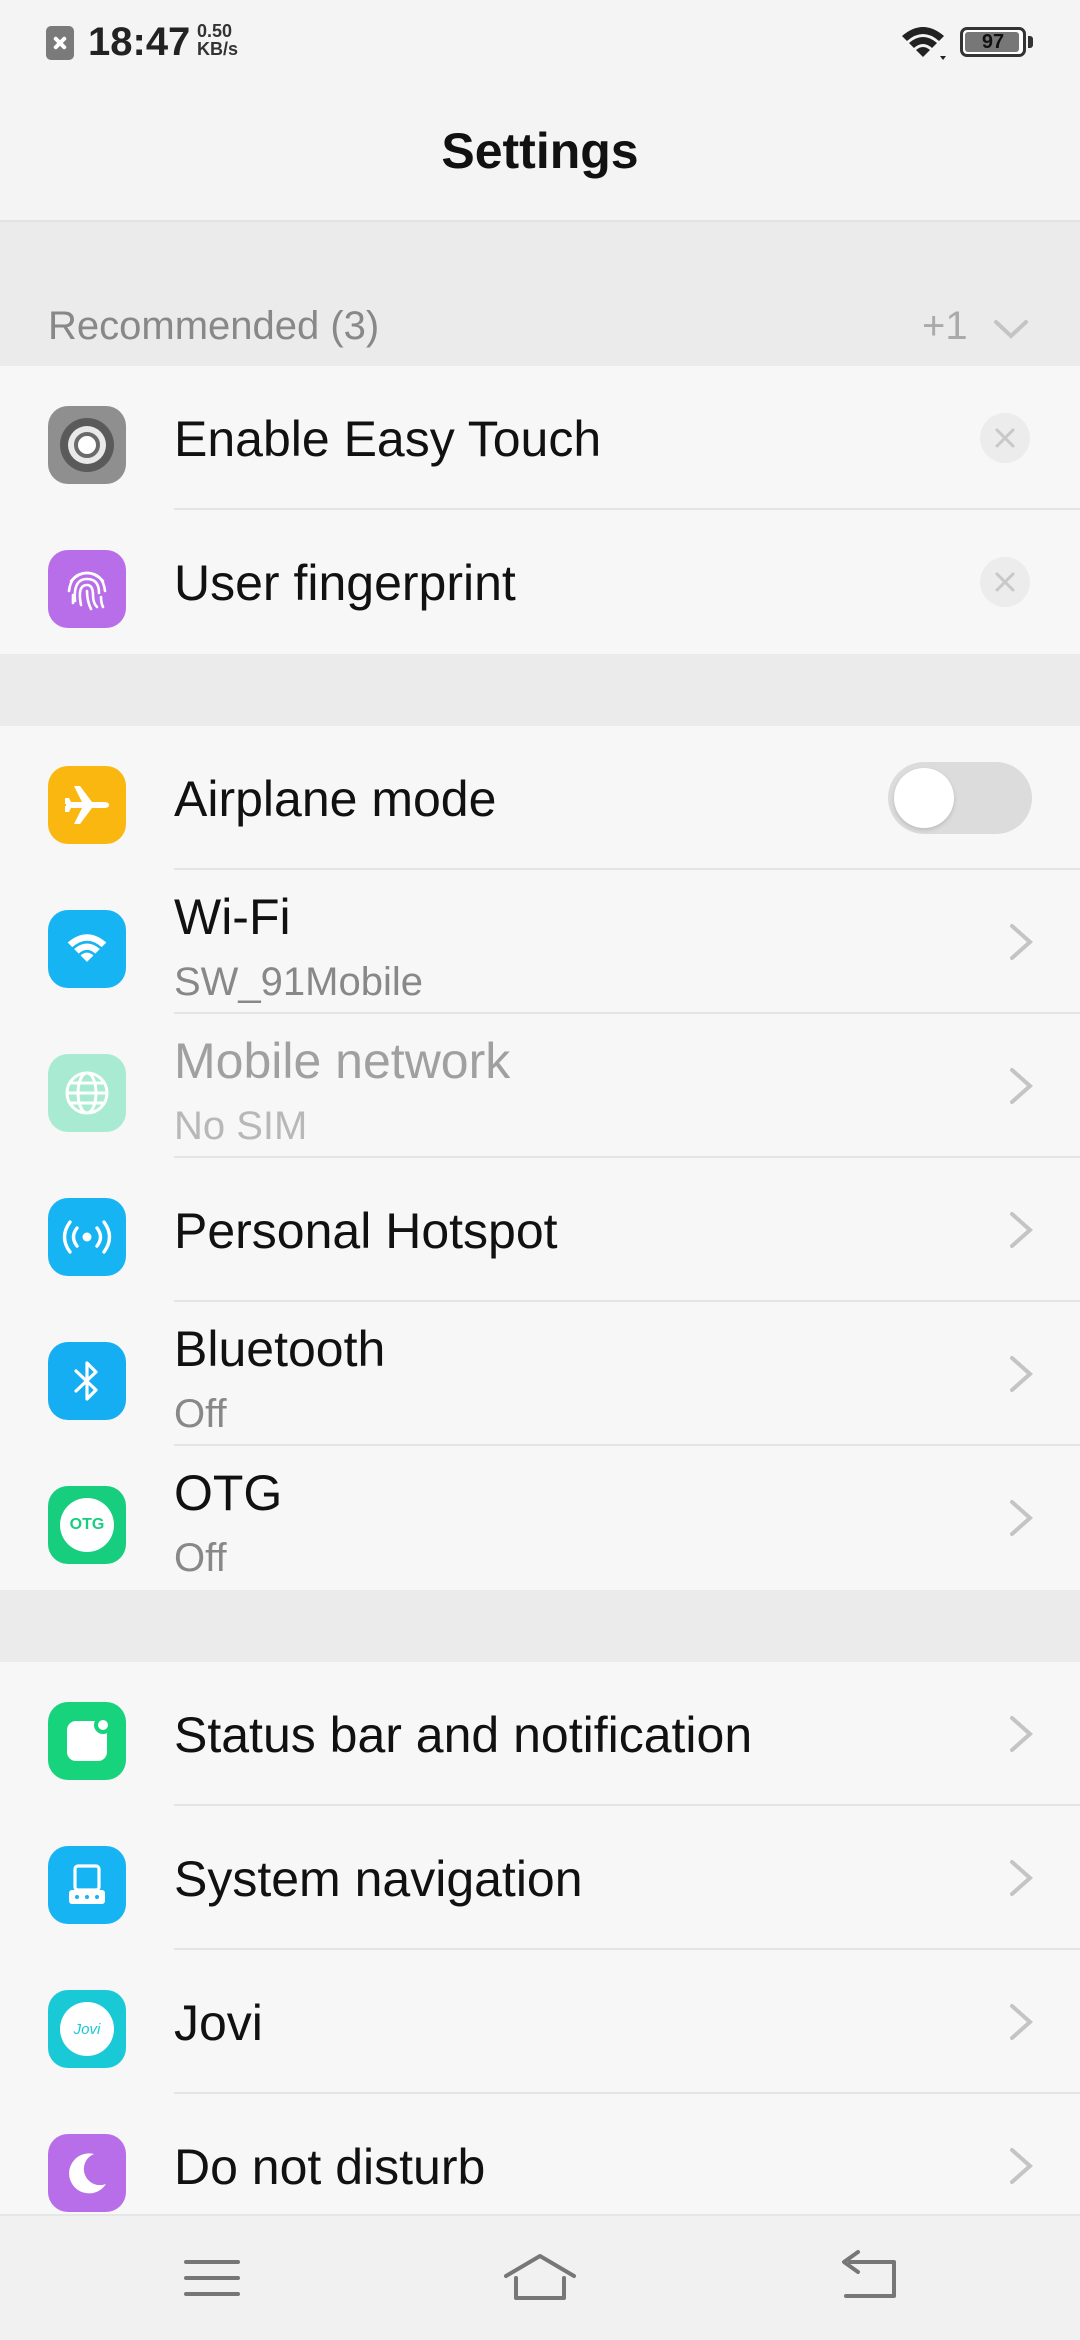 The width and height of the screenshot is (1080, 2340). What do you see at coordinates (330, 2167) in the screenshot?
I see `row-label: Do not disturb` at bounding box center [330, 2167].